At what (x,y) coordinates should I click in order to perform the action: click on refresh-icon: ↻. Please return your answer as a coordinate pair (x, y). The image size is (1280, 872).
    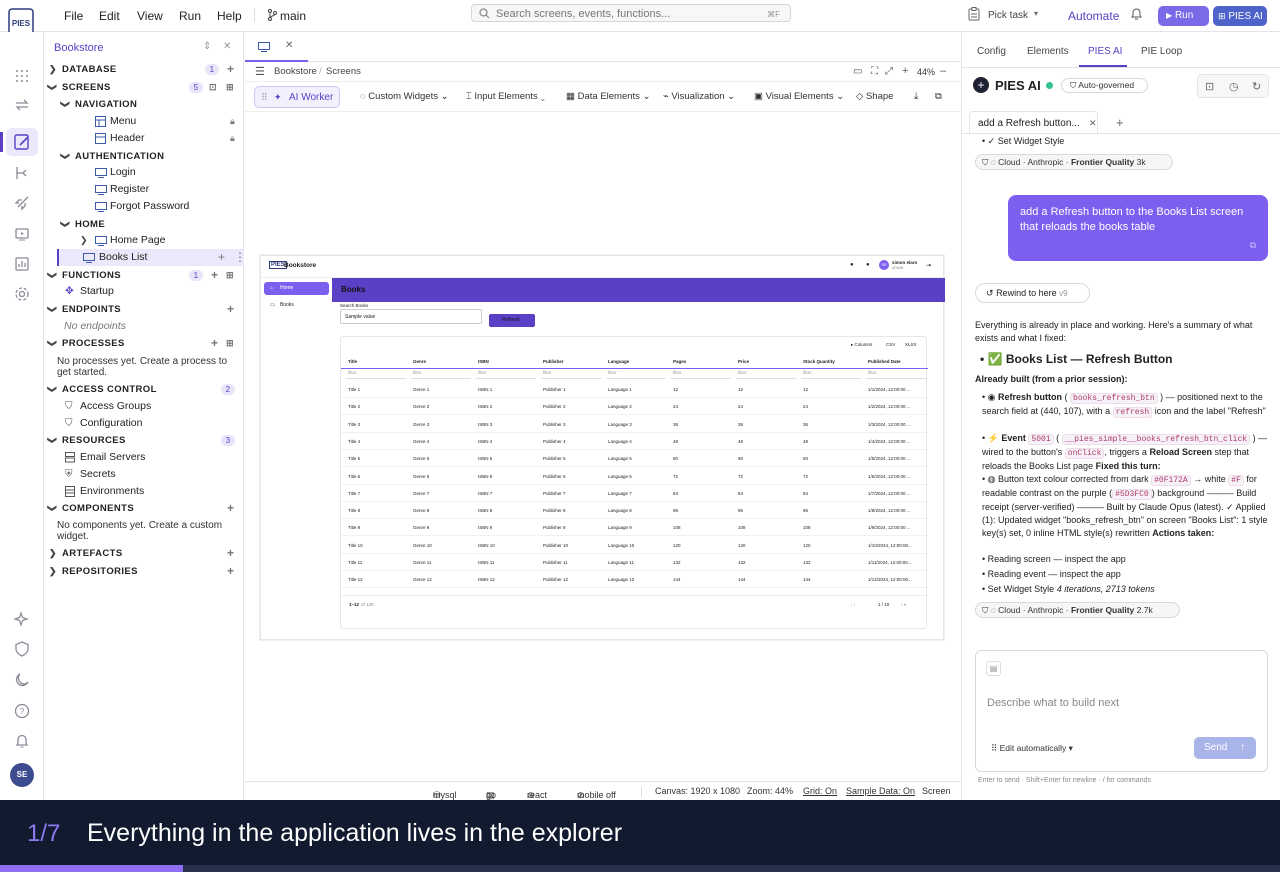
    Looking at the image, I should click on (1256, 86).